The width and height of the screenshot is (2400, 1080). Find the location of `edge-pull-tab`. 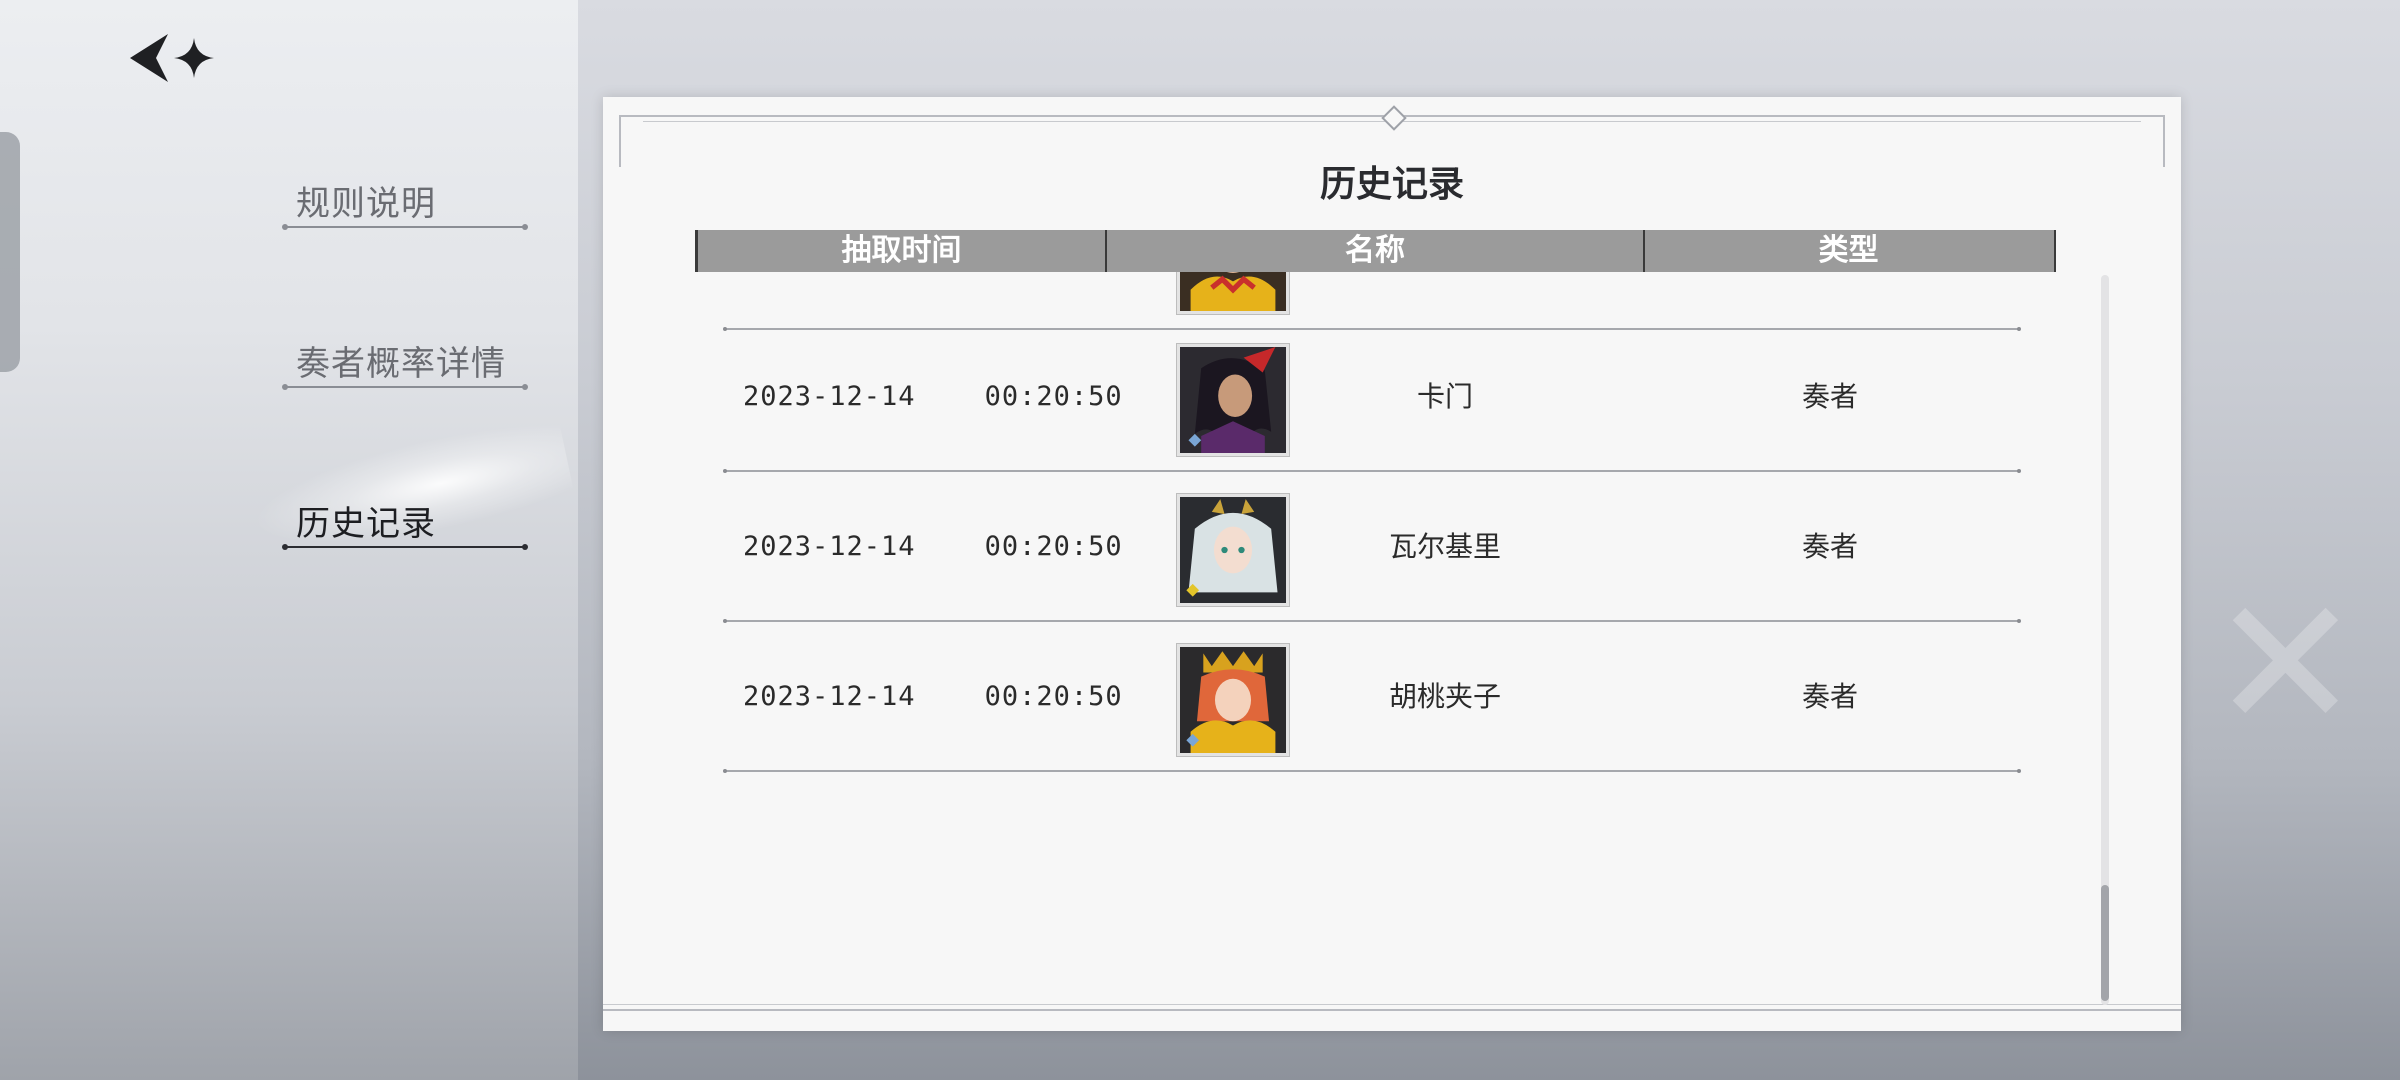

edge-pull-tab is located at coordinates (10, 252).